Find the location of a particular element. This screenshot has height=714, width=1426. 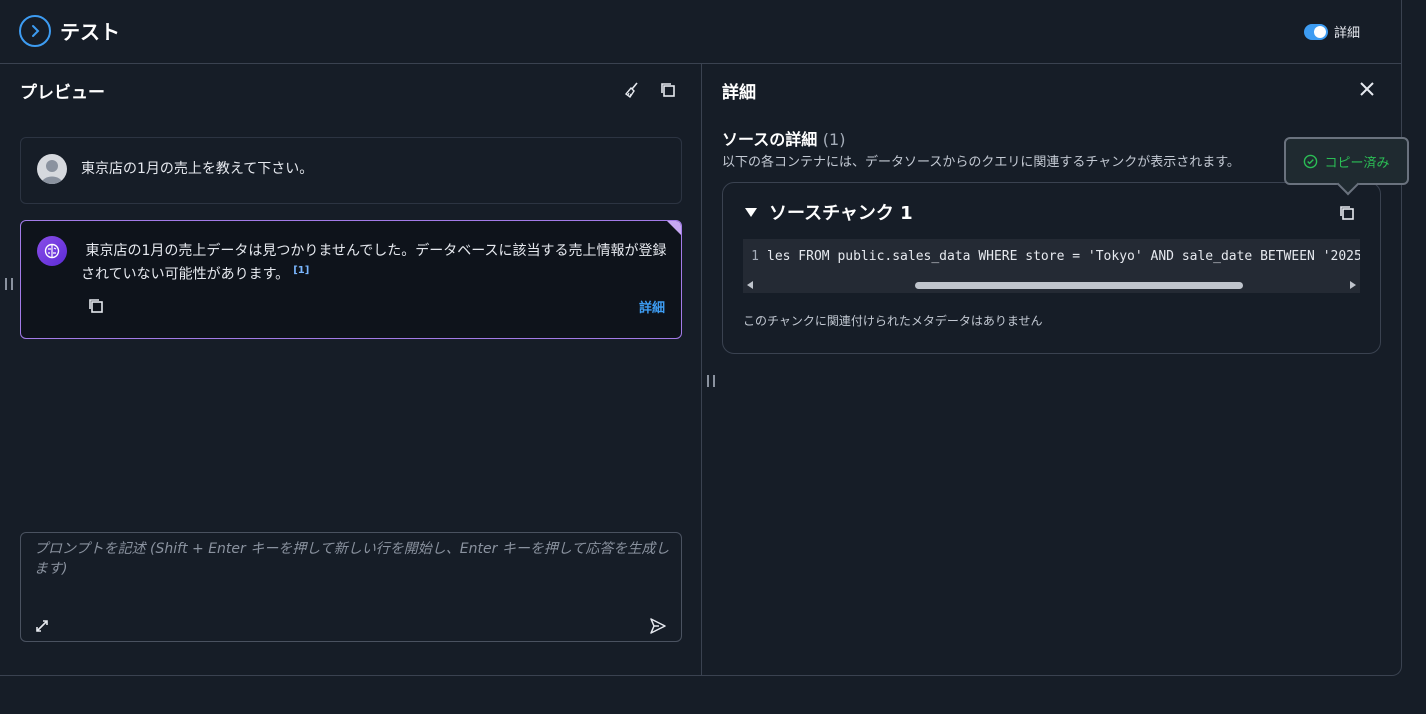

copy-conversation-button is located at coordinates (668, 90).